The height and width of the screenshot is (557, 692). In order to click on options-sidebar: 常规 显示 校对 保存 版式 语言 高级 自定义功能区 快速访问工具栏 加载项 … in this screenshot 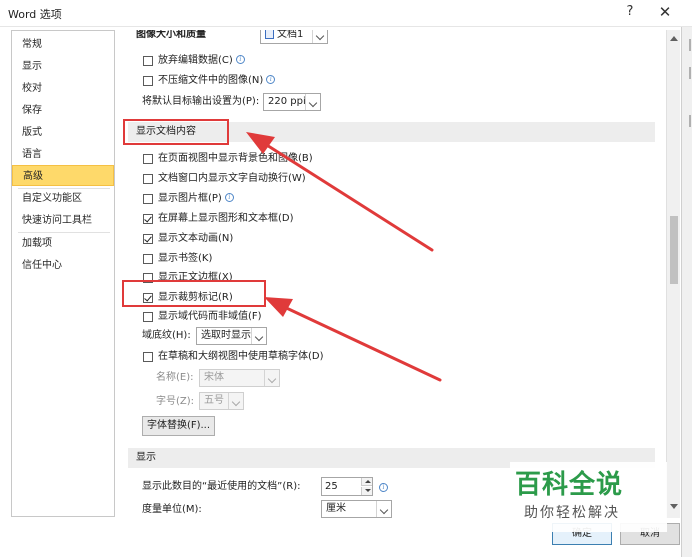, I will do `click(63, 273)`.